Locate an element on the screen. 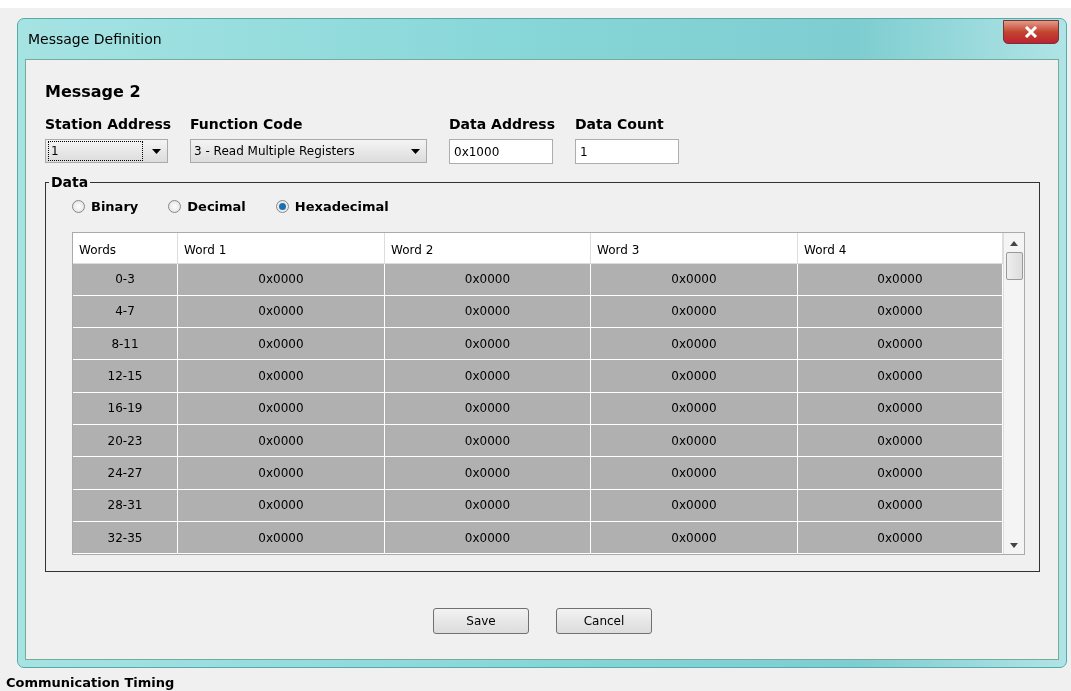 This screenshot has width=1071, height=691. table-cell: 4-7 is located at coordinates (125, 312).